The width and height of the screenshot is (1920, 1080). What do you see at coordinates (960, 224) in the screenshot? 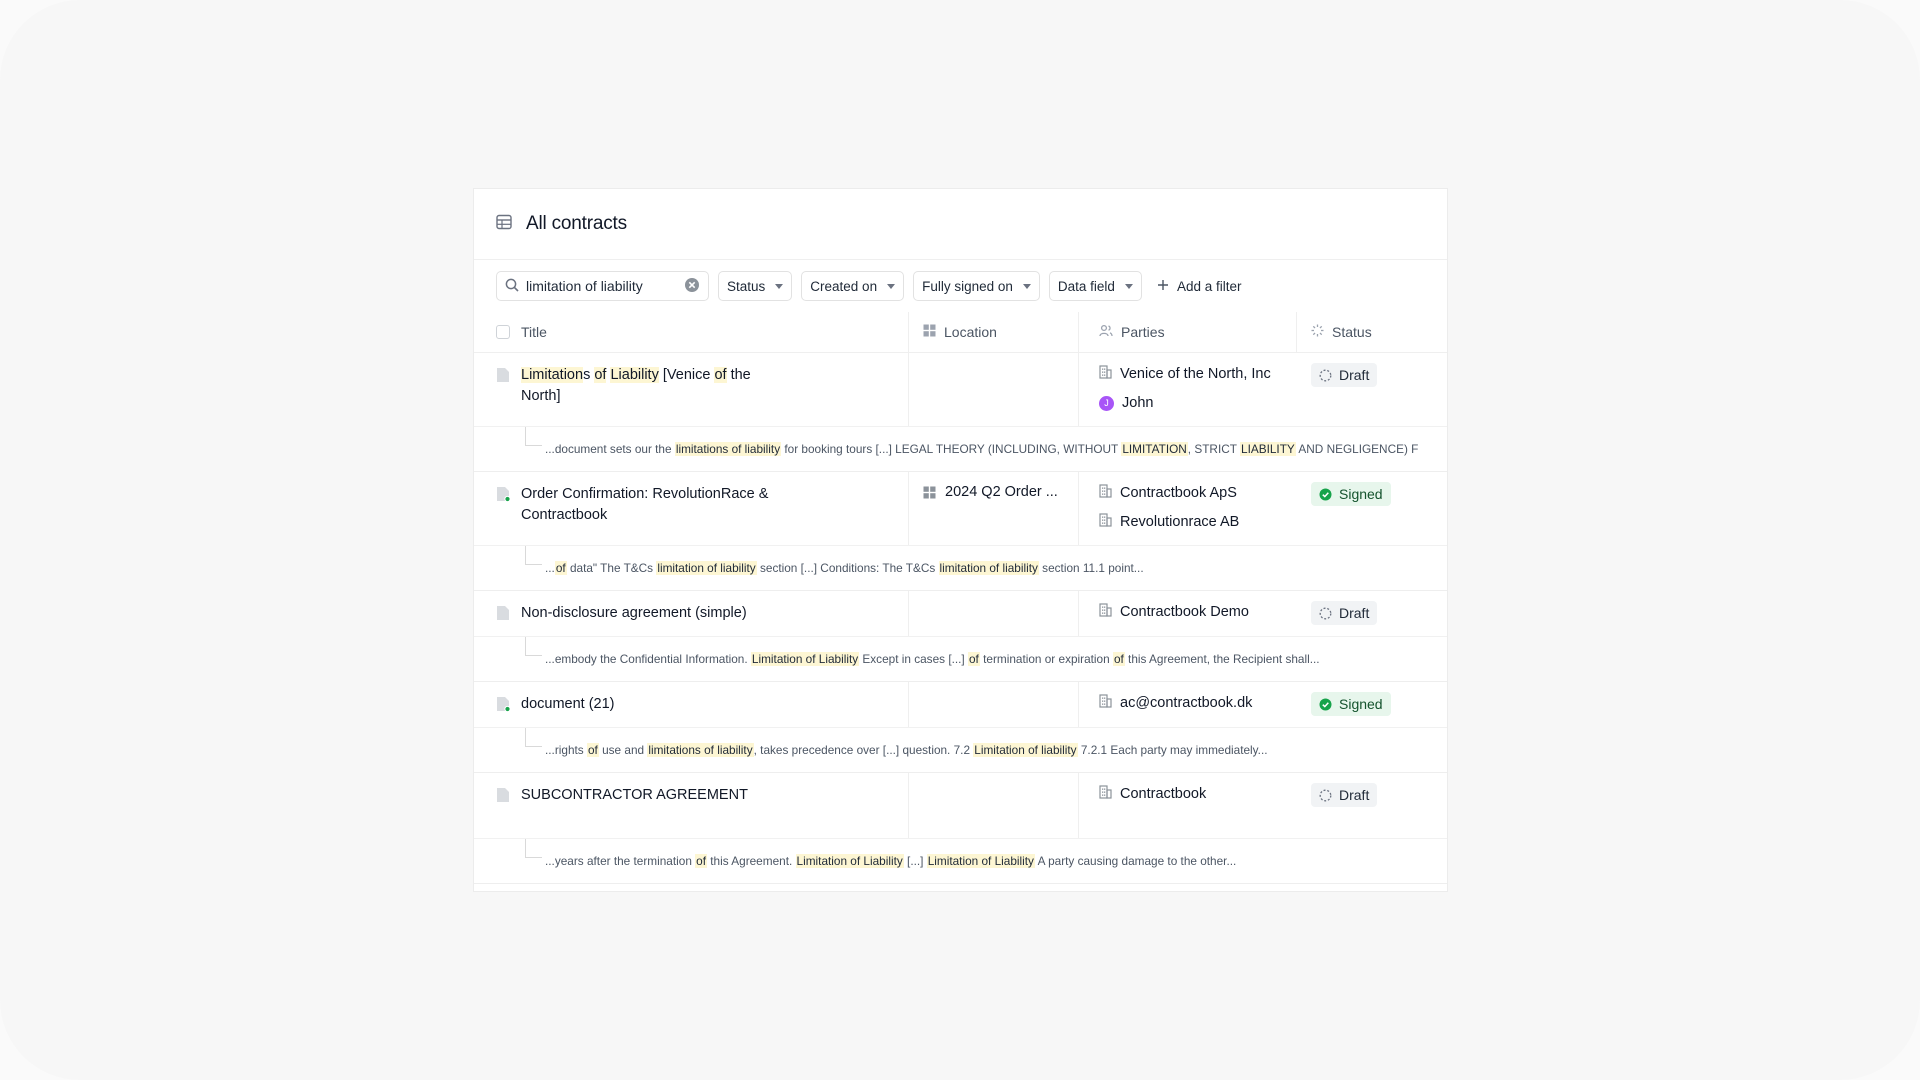
I see `panel-header: All contracts` at bounding box center [960, 224].